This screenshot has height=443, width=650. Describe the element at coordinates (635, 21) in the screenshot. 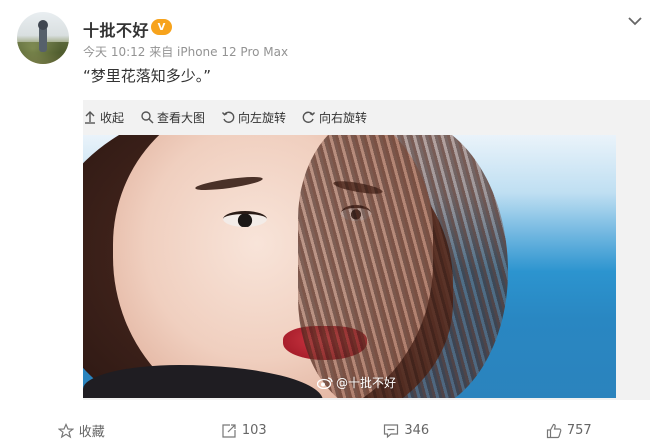

I see `chevron-down-icon` at that location.